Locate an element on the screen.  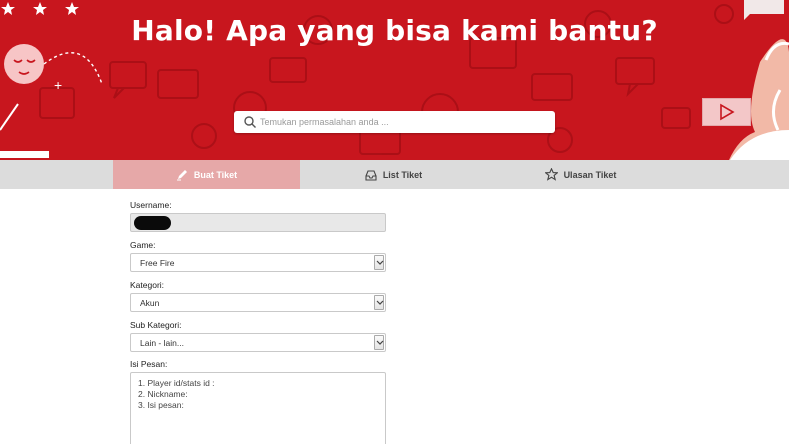
hero-divider is located at coordinates (24, 154).